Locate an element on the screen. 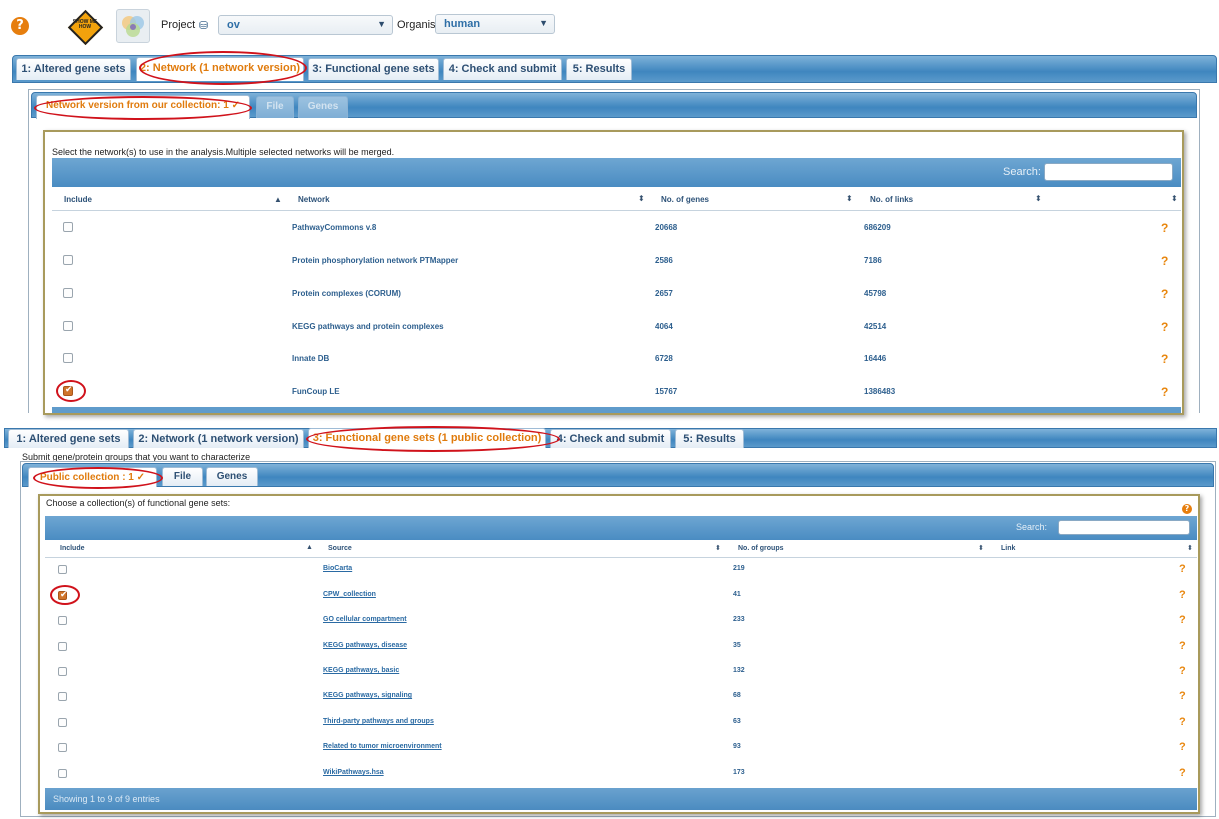  network-links: 42514 is located at coordinates (875, 326).